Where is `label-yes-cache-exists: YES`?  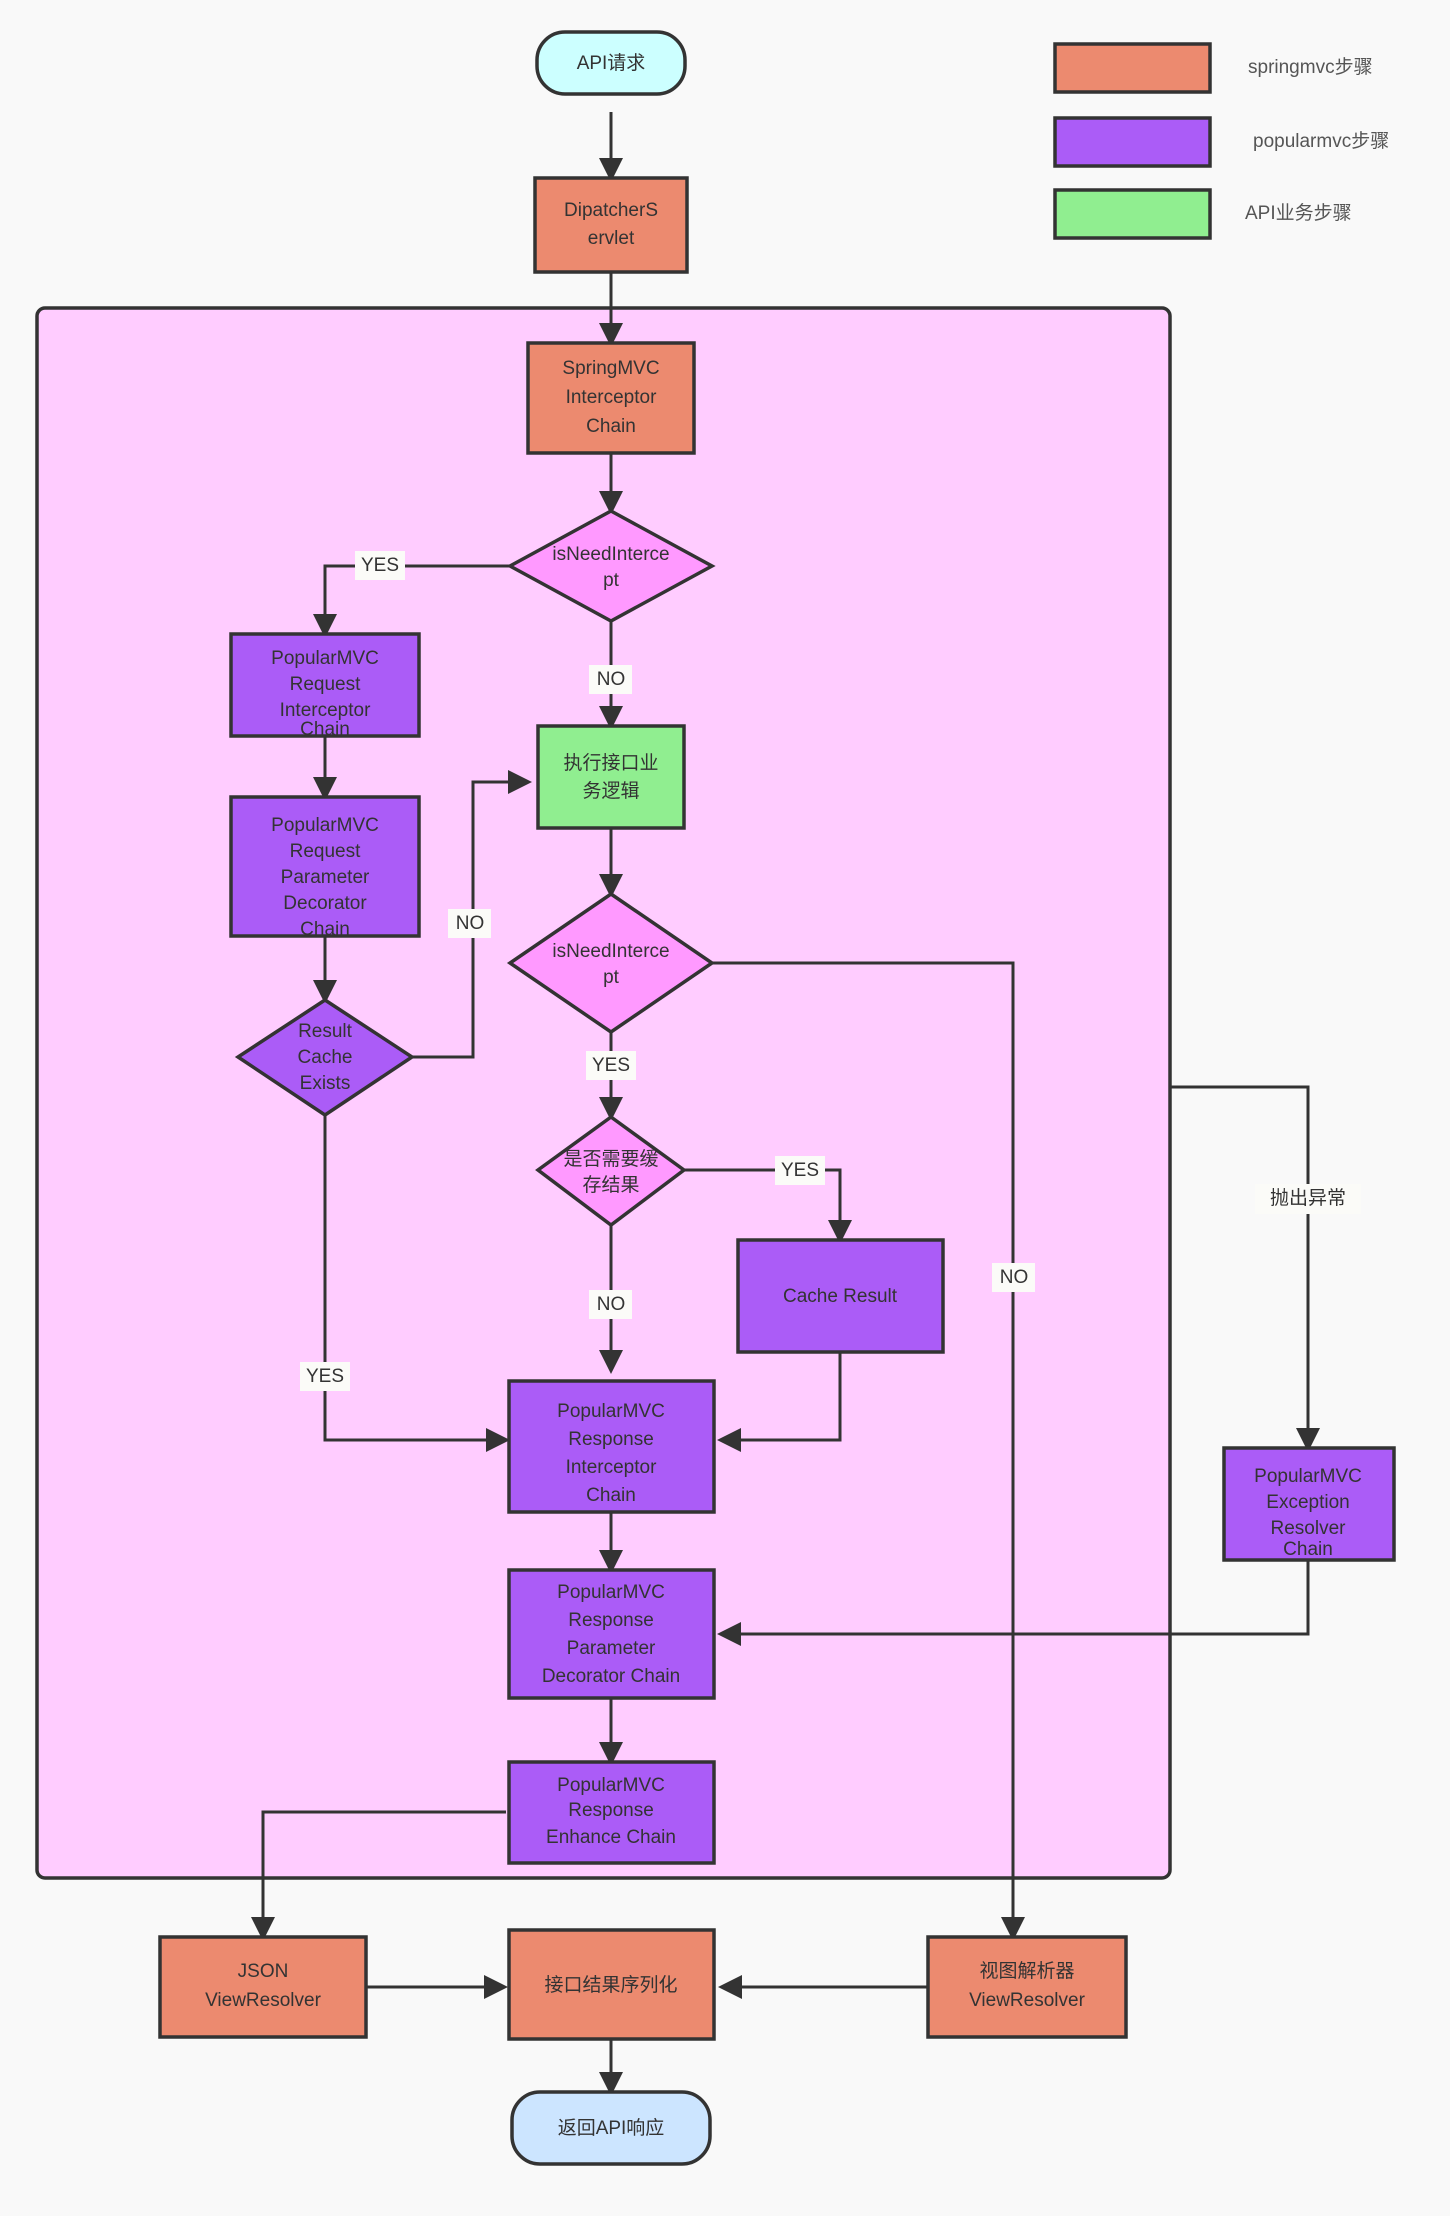 label-yes-cache-exists: YES is located at coordinates (325, 1376).